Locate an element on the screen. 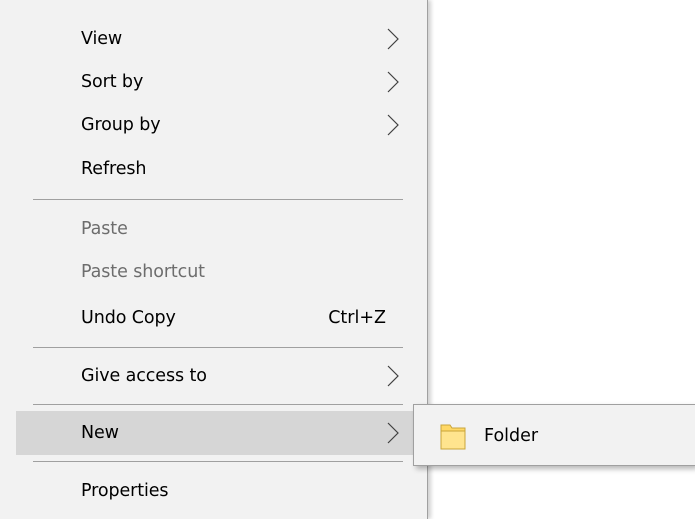 The height and width of the screenshot is (519, 695). submenu-item-folder: Folder is located at coordinates (560, 436).